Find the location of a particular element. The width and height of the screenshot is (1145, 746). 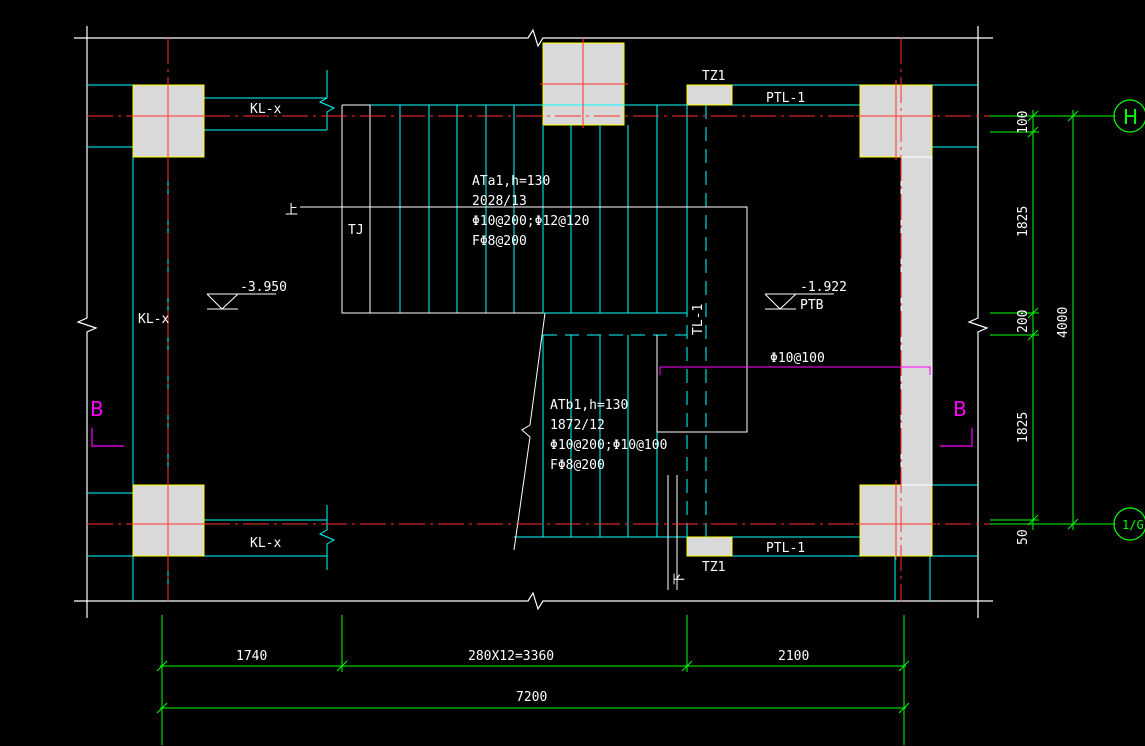

label-kl-bottom: KL-x is located at coordinates (265, 543).